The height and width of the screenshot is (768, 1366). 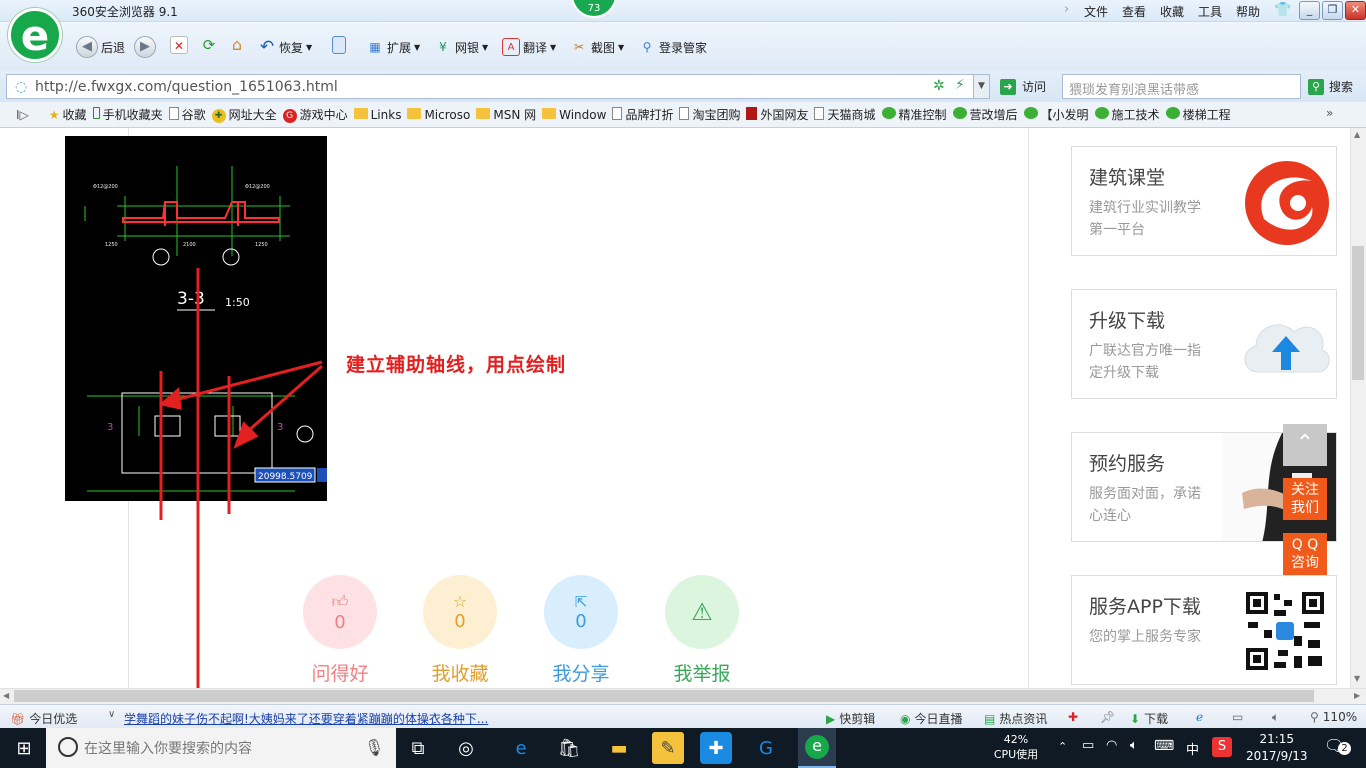 What do you see at coordinates (569, 748) in the screenshot?
I see `store-icon: 🛍︎` at bounding box center [569, 748].